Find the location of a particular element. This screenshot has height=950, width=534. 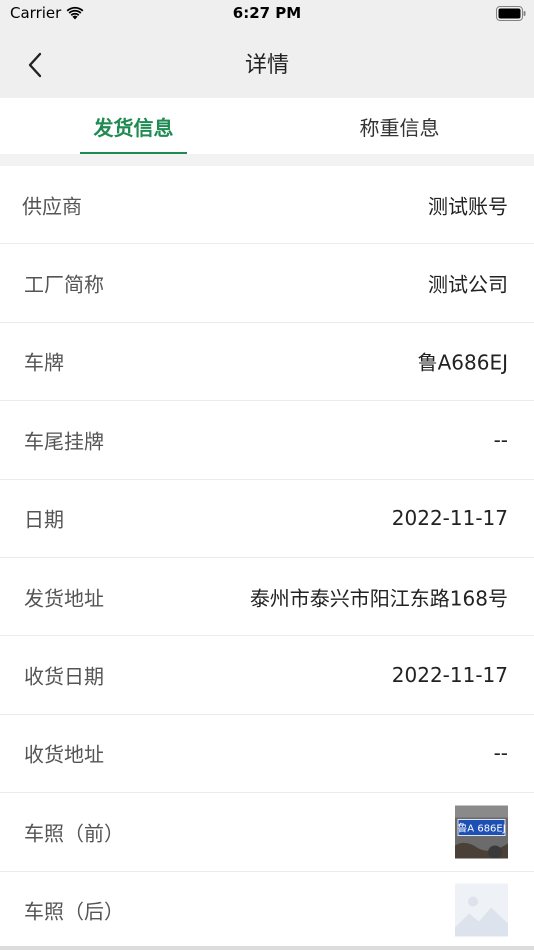

detail-row-receive-address: 收货地址 -- is located at coordinates (267, 754).